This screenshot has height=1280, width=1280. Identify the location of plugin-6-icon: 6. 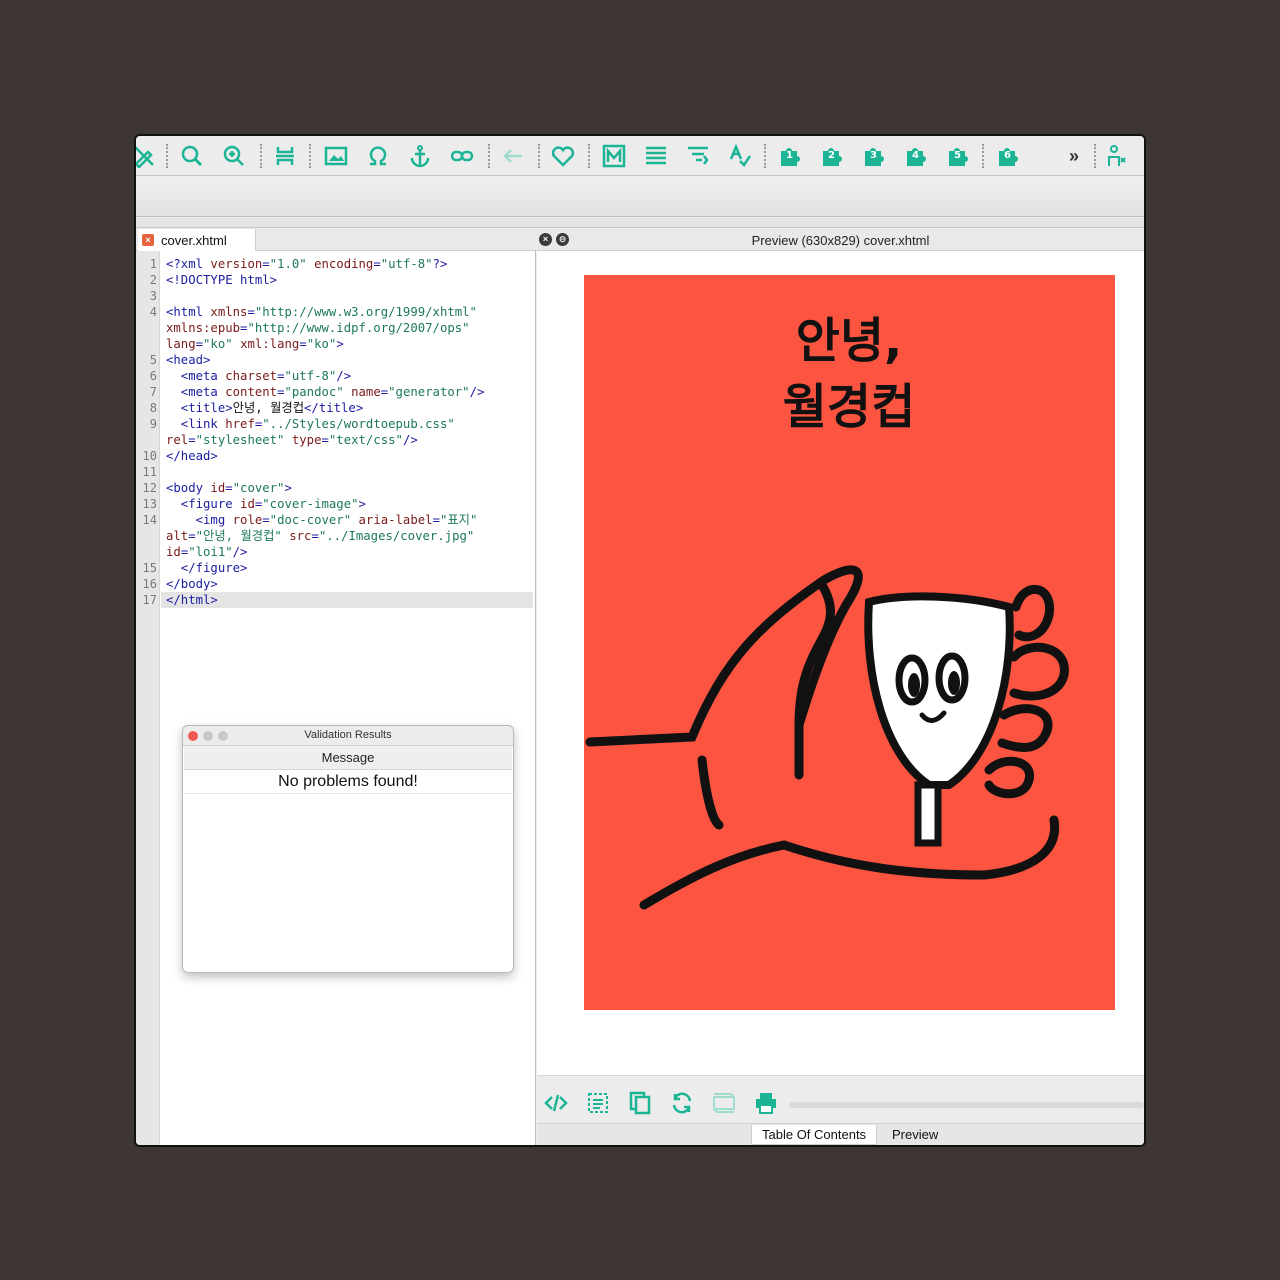
(1008, 156).